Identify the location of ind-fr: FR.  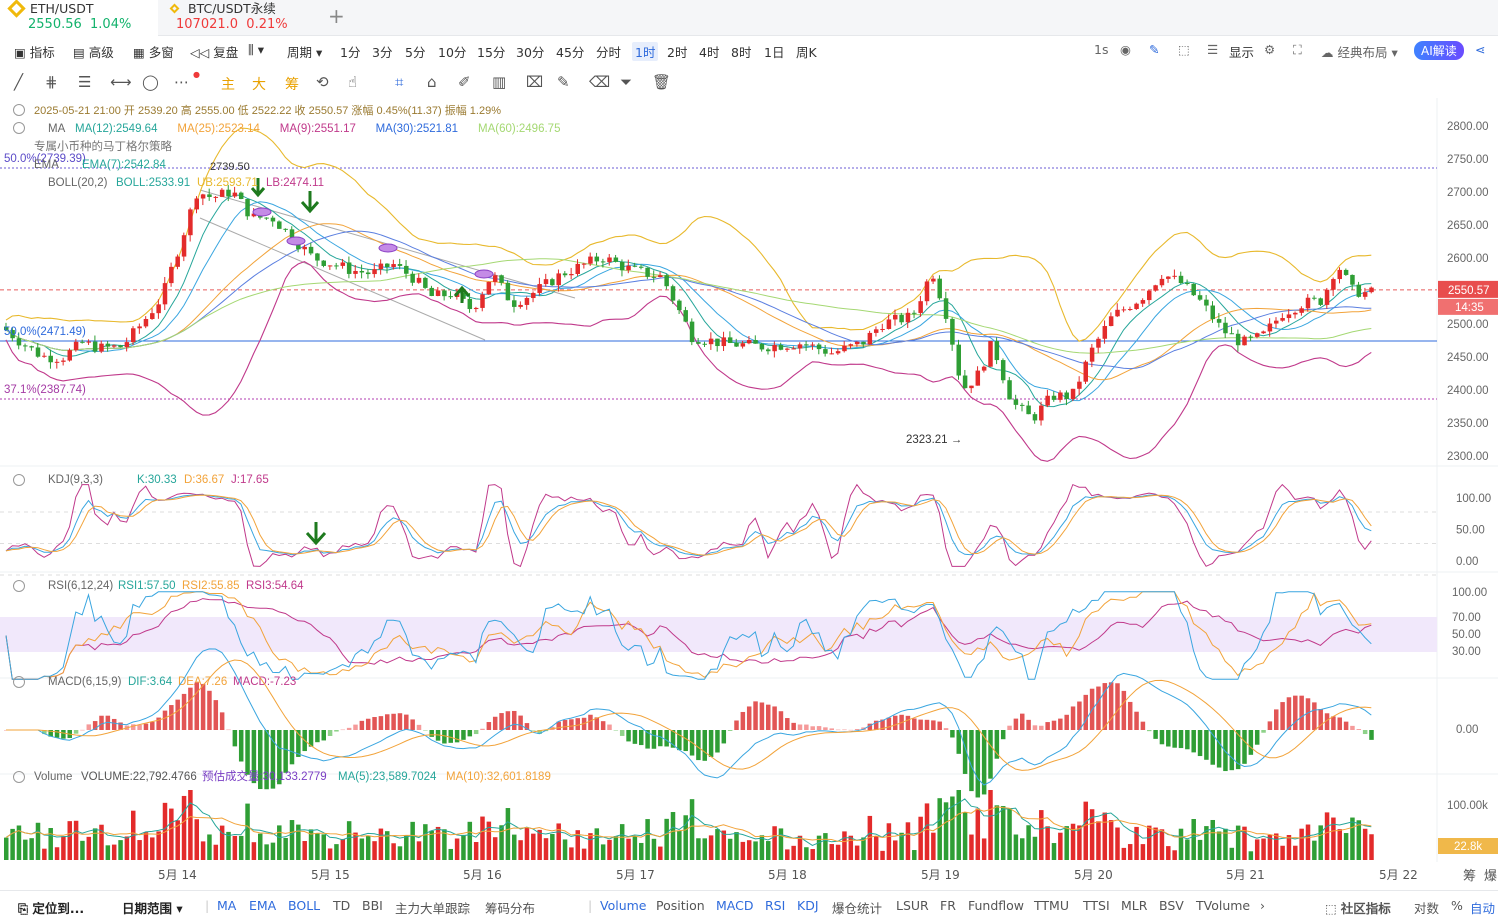
(948, 905).